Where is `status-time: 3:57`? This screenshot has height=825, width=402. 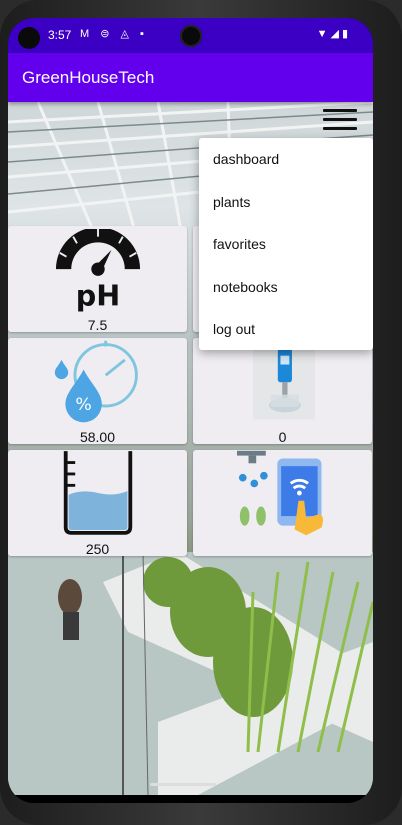
status-time: 3:57 is located at coordinates (60, 35).